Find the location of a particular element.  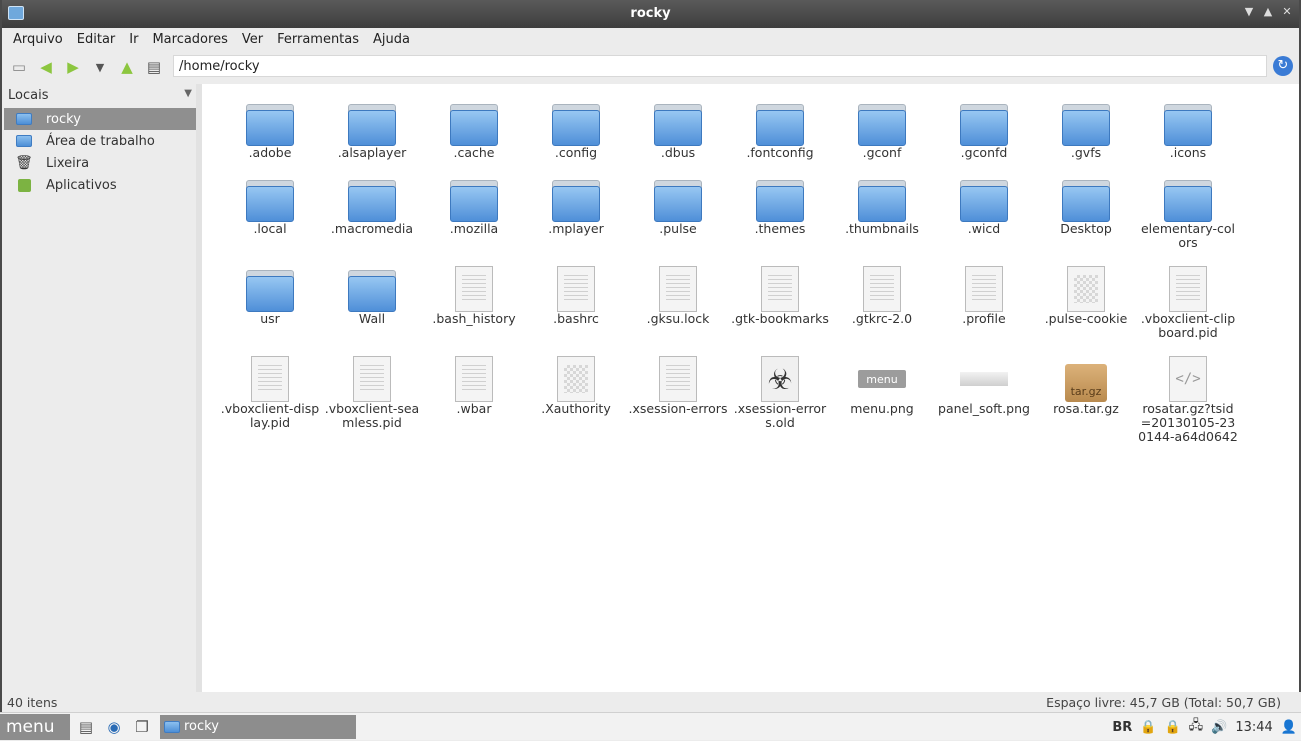

file-item: elementary-colors is located at coordinates (1188, 214).